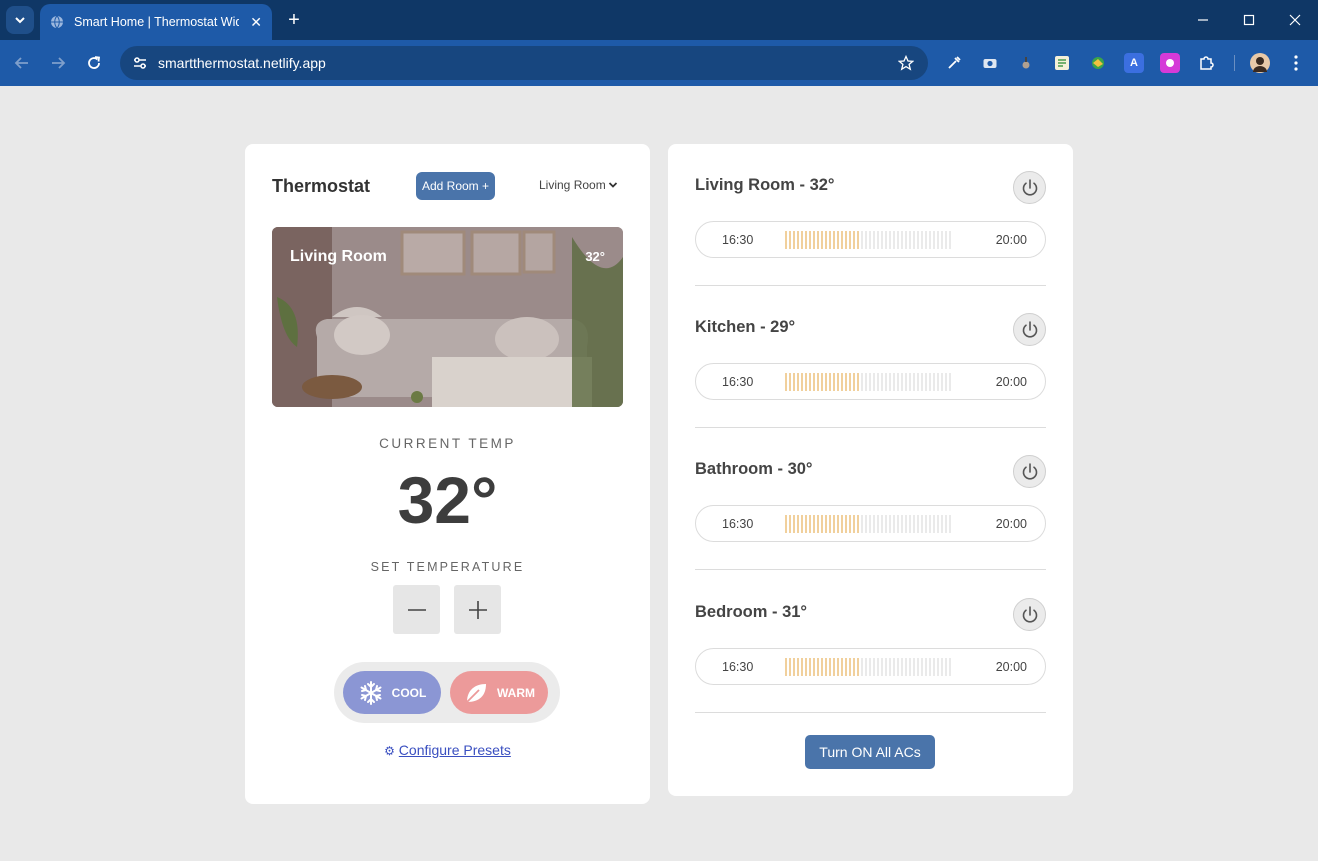 The image size is (1318, 861). What do you see at coordinates (57, 22) in the screenshot?
I see `globe-icon` at bounding box center [57, 22].